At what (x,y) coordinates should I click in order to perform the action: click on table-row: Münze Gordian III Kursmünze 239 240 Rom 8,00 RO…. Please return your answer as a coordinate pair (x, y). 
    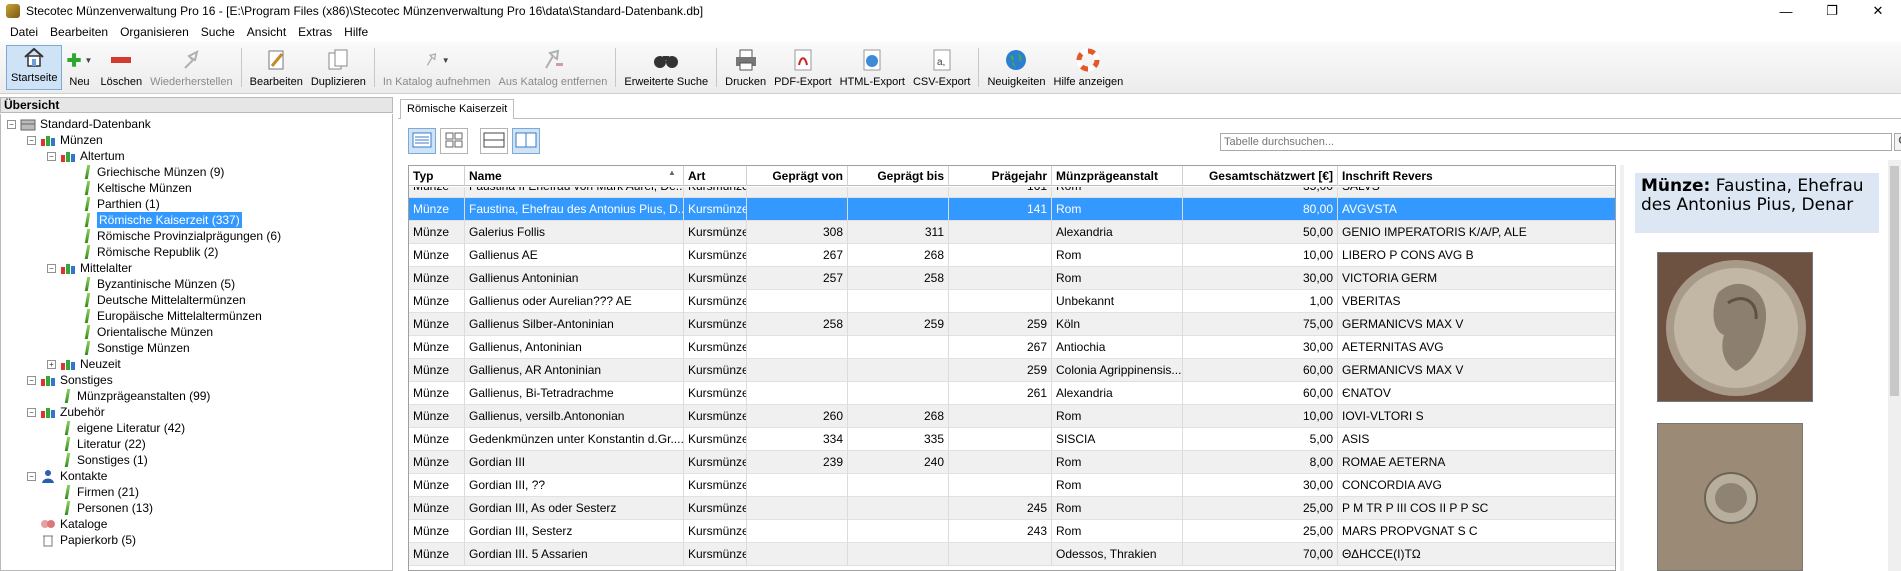
    Looking at the image, I should click on (1012, 462).